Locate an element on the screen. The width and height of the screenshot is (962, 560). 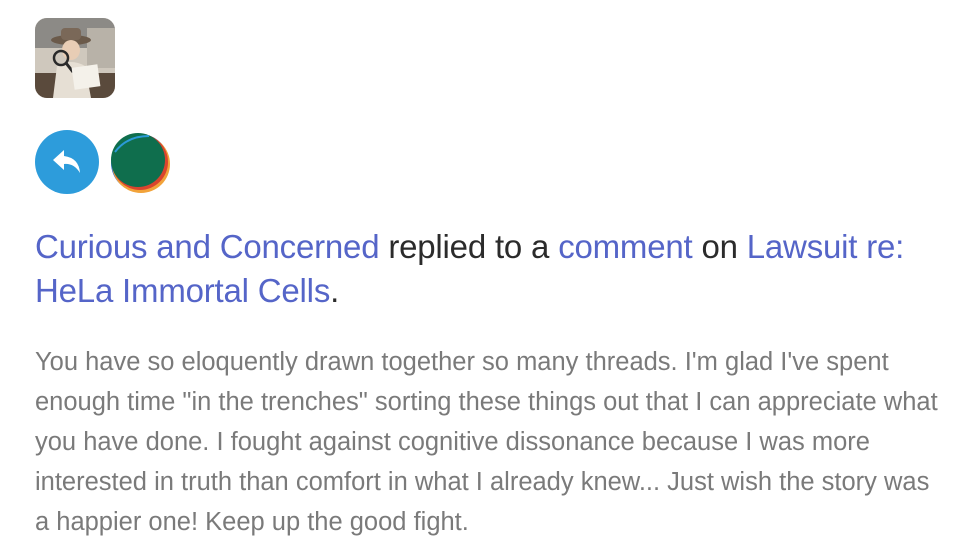
avatar-photo-icon is located at coordinates (75, 58).